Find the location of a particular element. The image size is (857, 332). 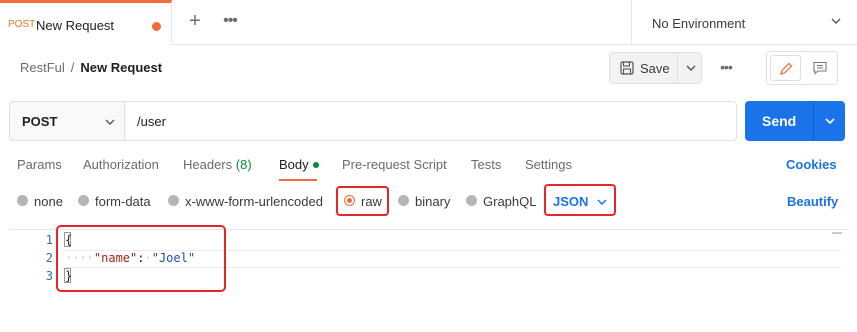

tab-pre-request-script: Pre-request Script is located at coordinates (394, 164).